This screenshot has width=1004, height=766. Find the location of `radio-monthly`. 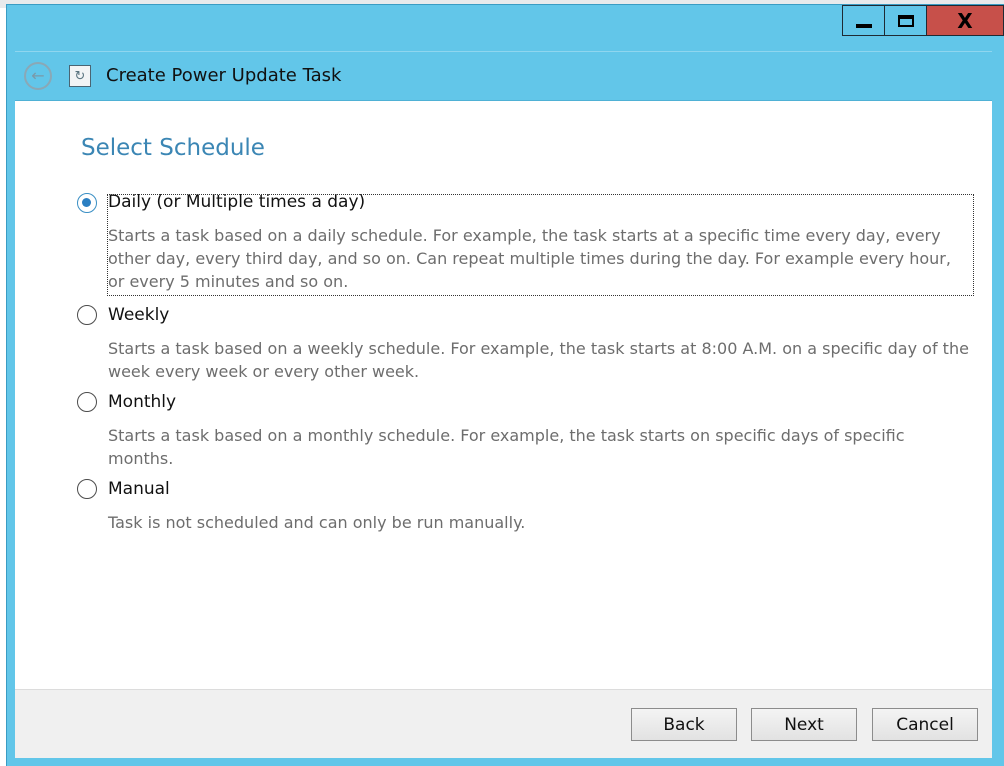

radio-monthly is located at coordinates (87, 402).